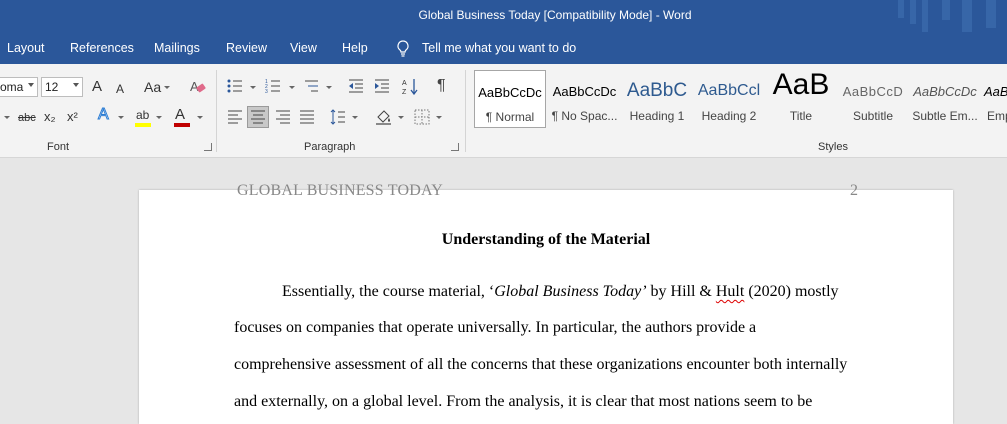 The image size is (1007, 424). What do you see at coordinates (729, 99) in the screenshot?
I see `style-heading-2: AaBbCcl Heading 2` at bounding box center [729, 99].